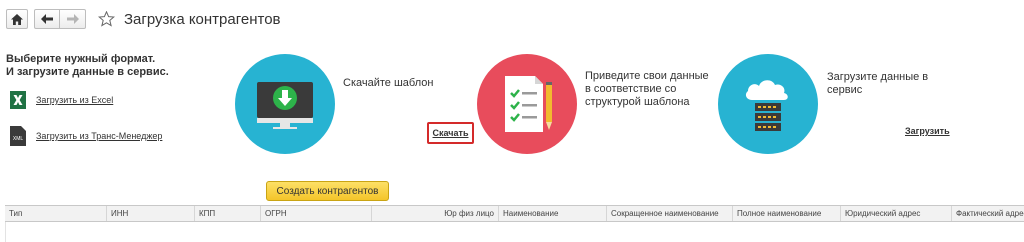 This screenshot has height=242, width=1024. I want to click on step-1-text: Скачайте шаблон, so click(388, 83).